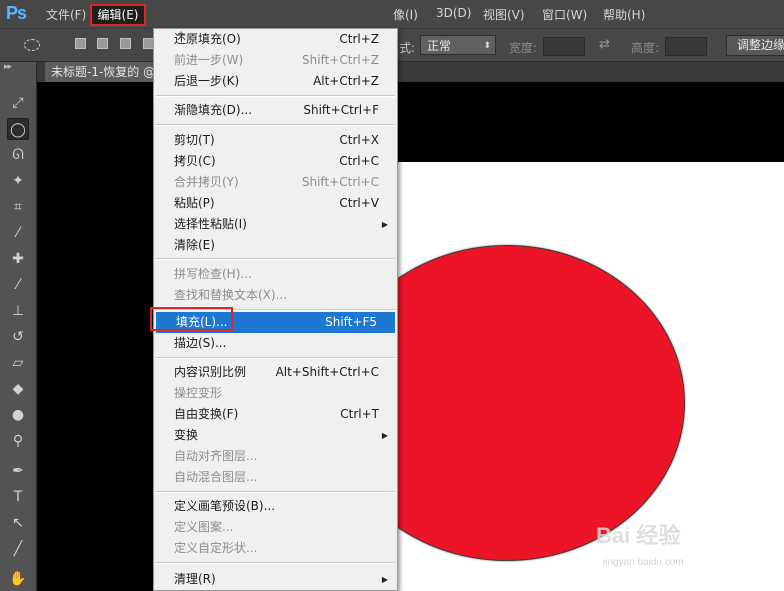 The height and width of the screenshot is (591, 784). I want to click on menu-item-shortcut: Alt+Shift+Ctrl+C, so click(327, 372).